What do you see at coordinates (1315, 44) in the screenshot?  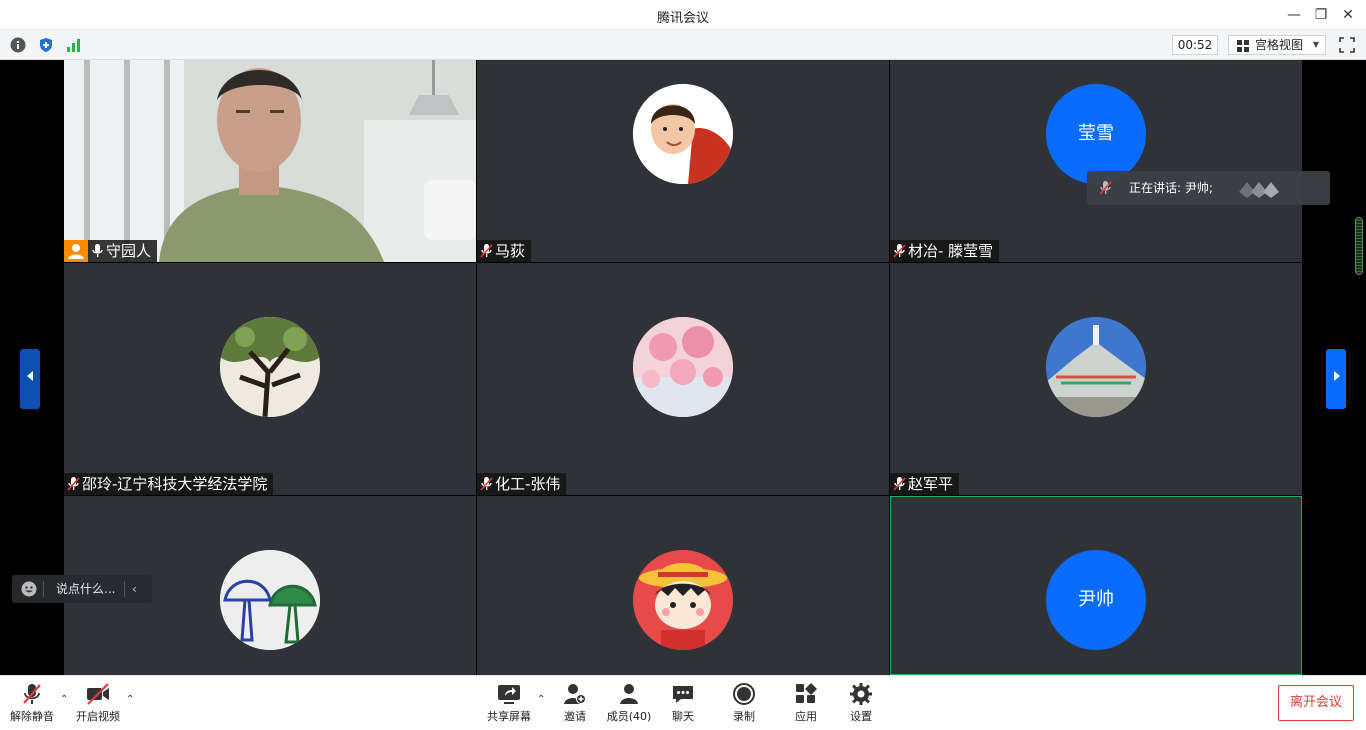 I see `chevron-down-icon: ▼` at bounding box center [1315, 44].